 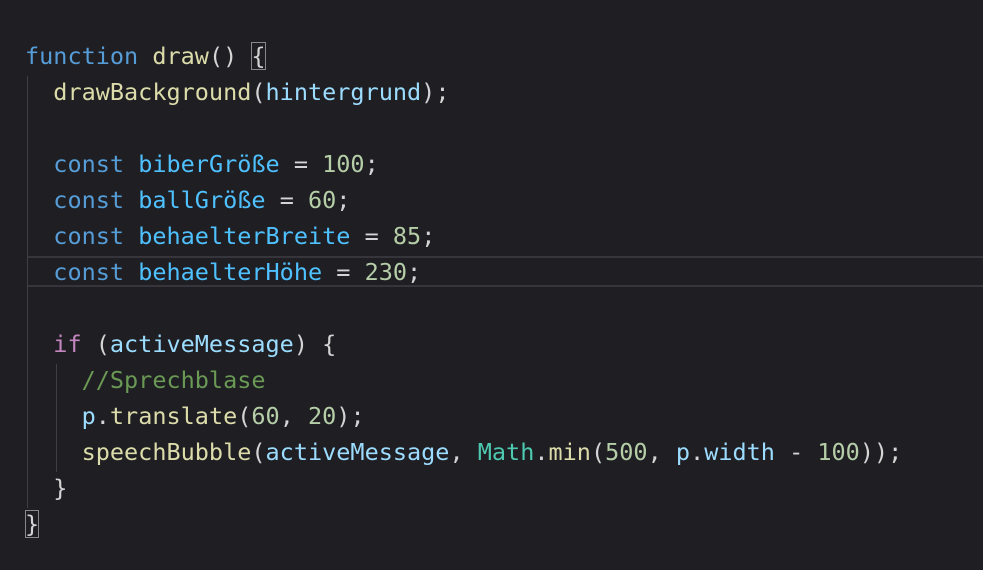 I want to click on code-token: function, so click(x=82, y=56).